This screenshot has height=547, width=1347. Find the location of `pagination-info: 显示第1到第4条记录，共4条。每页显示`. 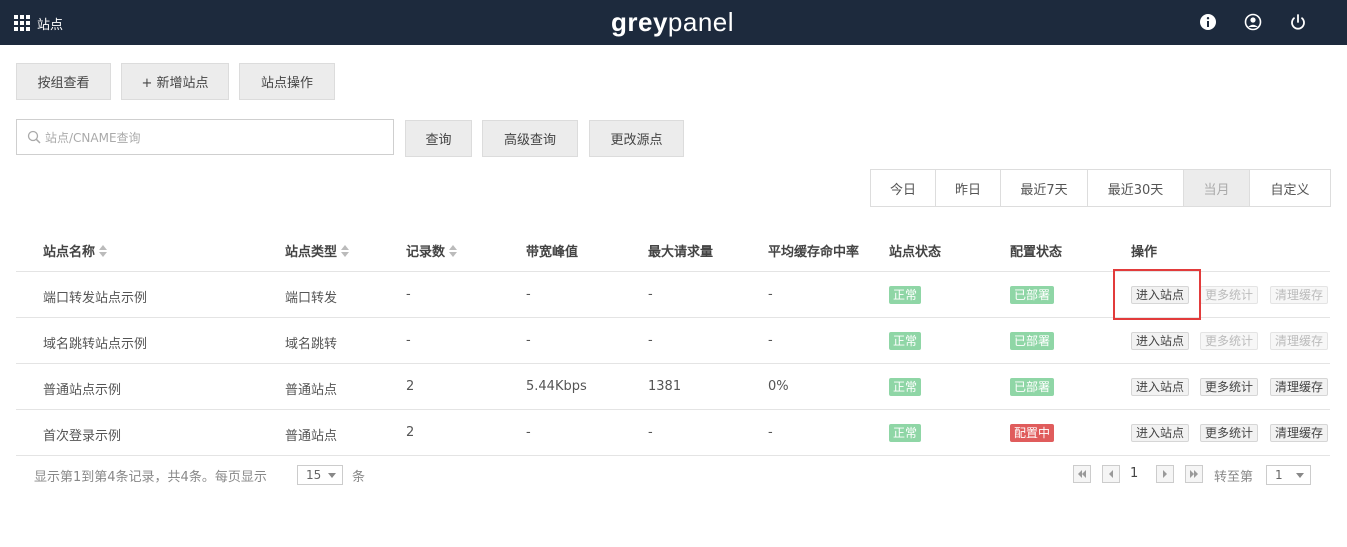

pagination-info: 显示第1到第4条记录，共4条。每页显示 is located at coordinates (150, 477).